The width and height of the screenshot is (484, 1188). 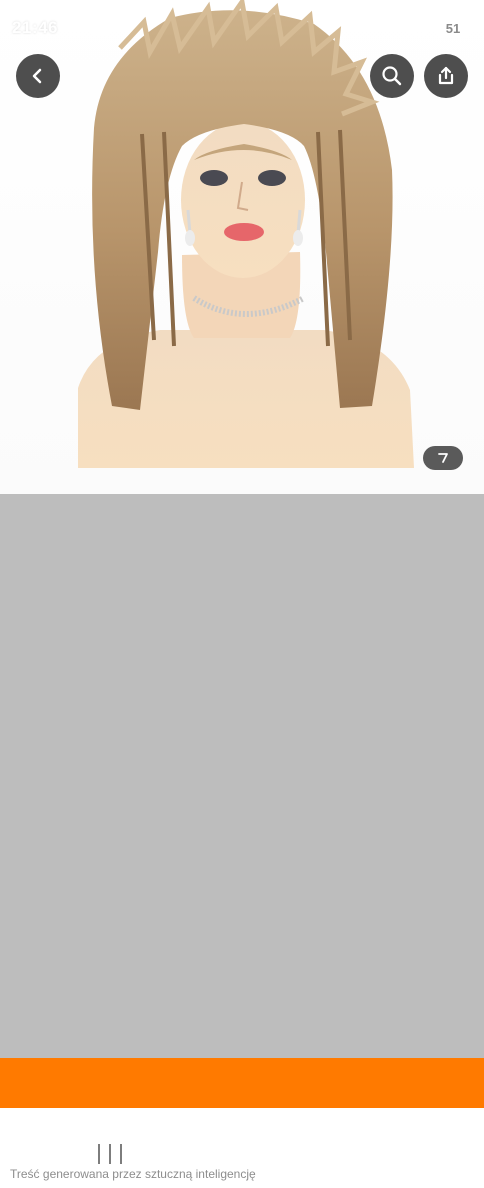 What do you see at coordinates (242, 28) in the screenshot?
I see `status-bar: 21:46 51` at bounding box center [242, 28].